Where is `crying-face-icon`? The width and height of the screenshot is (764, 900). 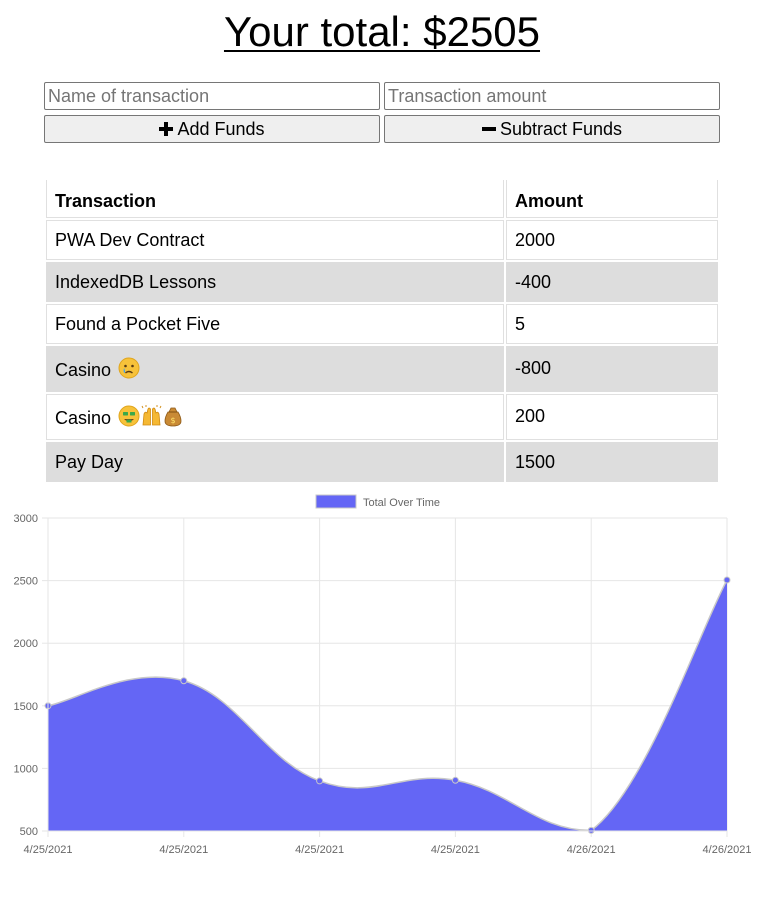 crying-face-icon is located at coordinates (129, 368).